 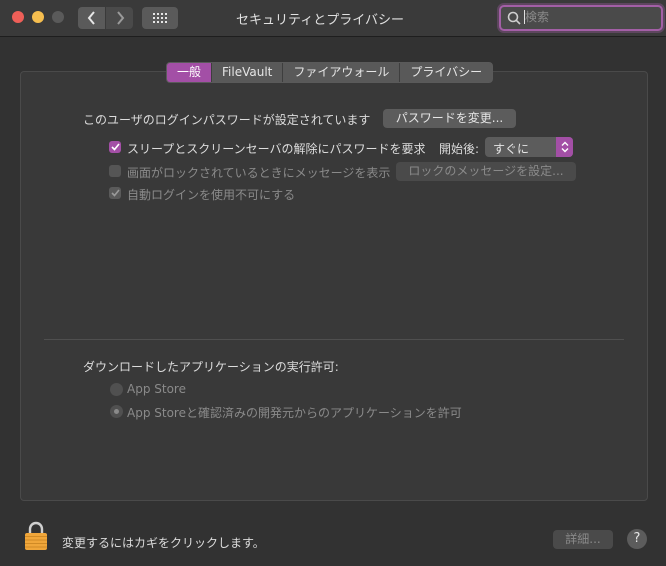 What do you see at coordinates (211, 367) in the screenshot?
I see `downloads-heading: ダウンロードしたアプリケーションの実行許可:` at bounding box center [211, 367].